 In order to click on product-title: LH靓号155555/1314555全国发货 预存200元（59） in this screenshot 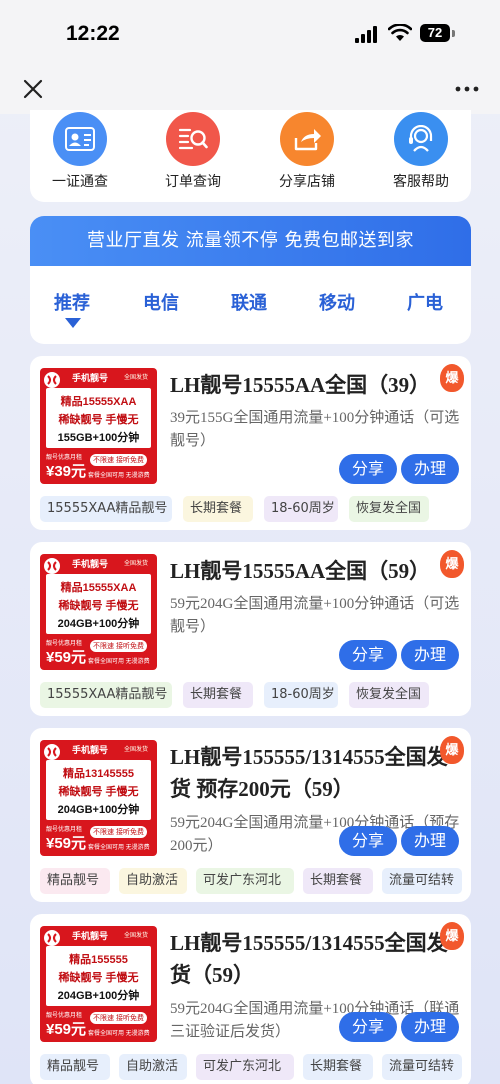, I will do `click(309, 773)`.